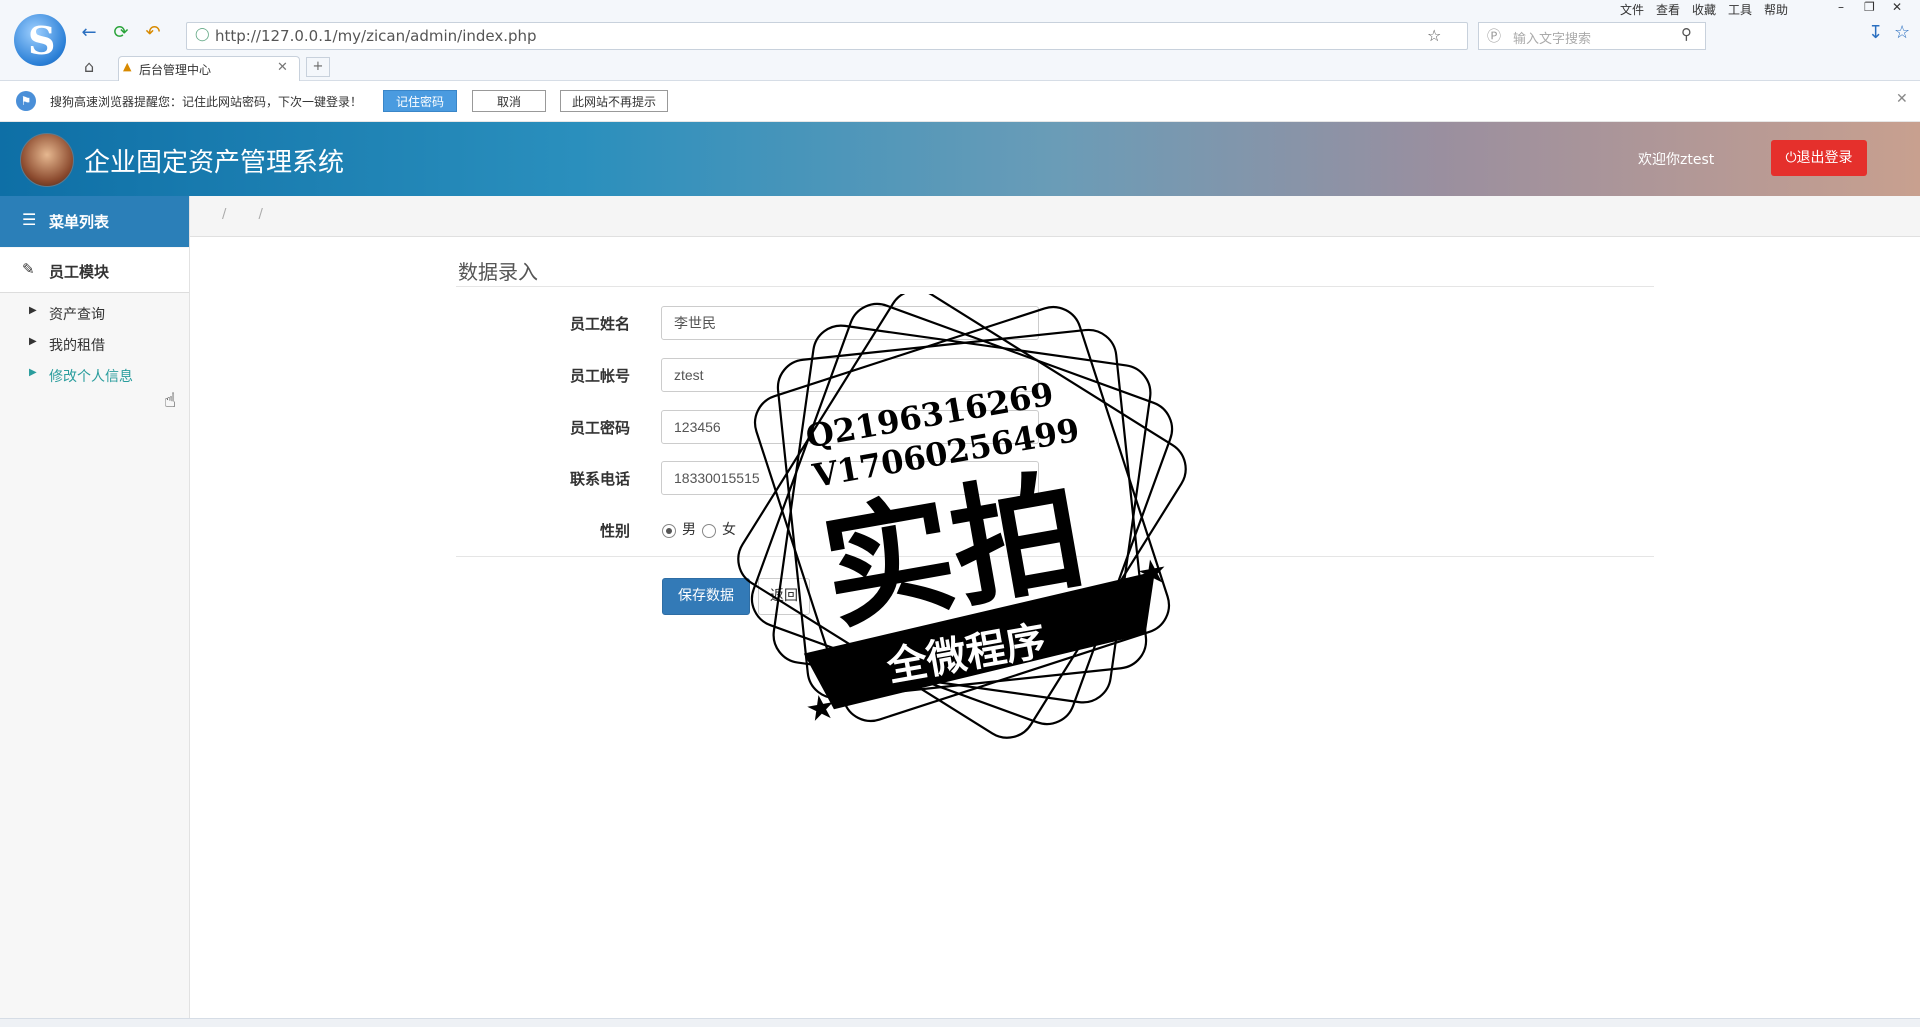  Describe the element at coordinates (77, 346) in the screenshot. I see `sidebar-item-label: 我的租借` at that location.